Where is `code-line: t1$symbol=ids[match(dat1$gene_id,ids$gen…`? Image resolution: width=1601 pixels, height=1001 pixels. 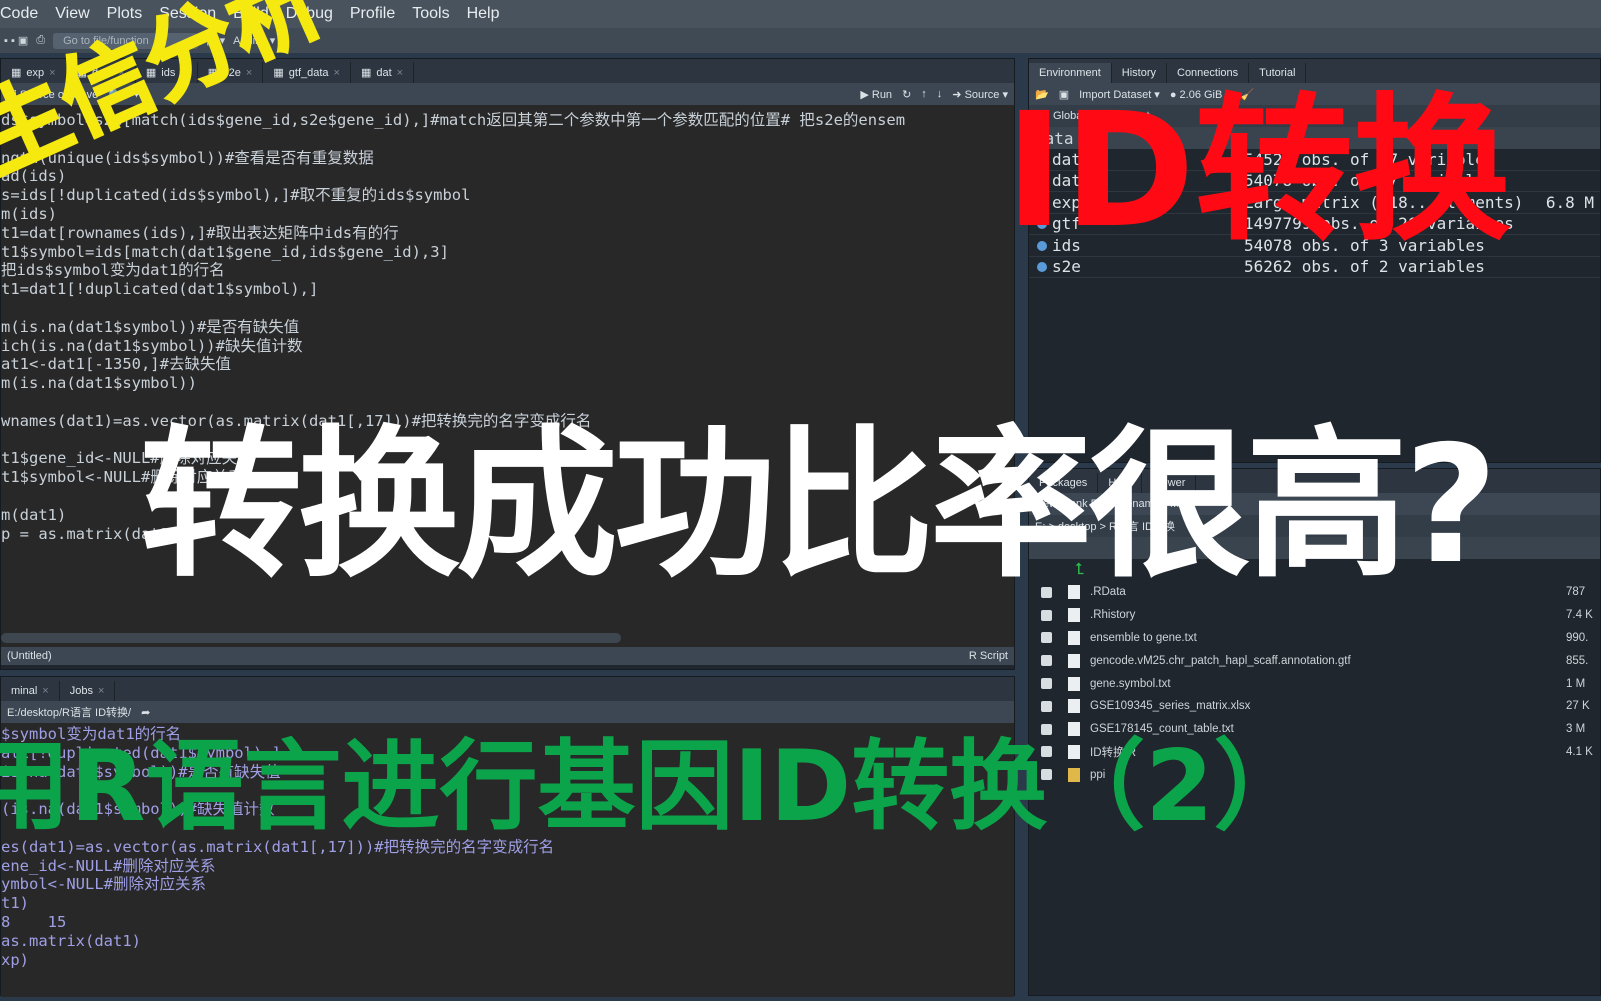
code-line: t1$symbol=ids[match(dat1$gene_id,ids$gen… is located at coordinates (225, 251).